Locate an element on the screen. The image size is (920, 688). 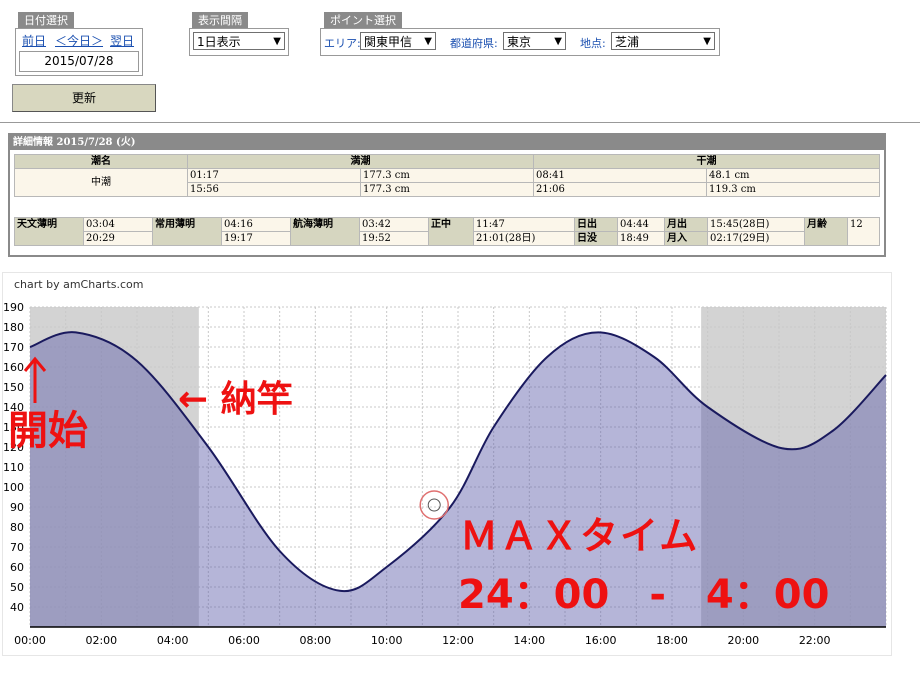
astro-twilight-1: 03:04 is located at coordinates (118, 224).